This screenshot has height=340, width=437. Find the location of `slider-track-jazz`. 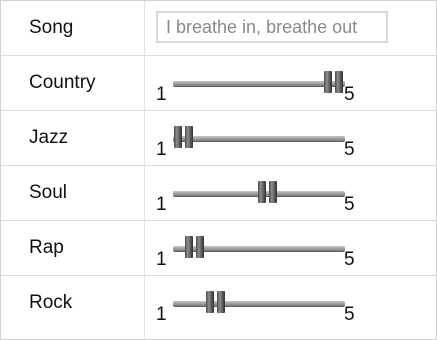

slider-track-jazz is located at coordinates (259, 138).